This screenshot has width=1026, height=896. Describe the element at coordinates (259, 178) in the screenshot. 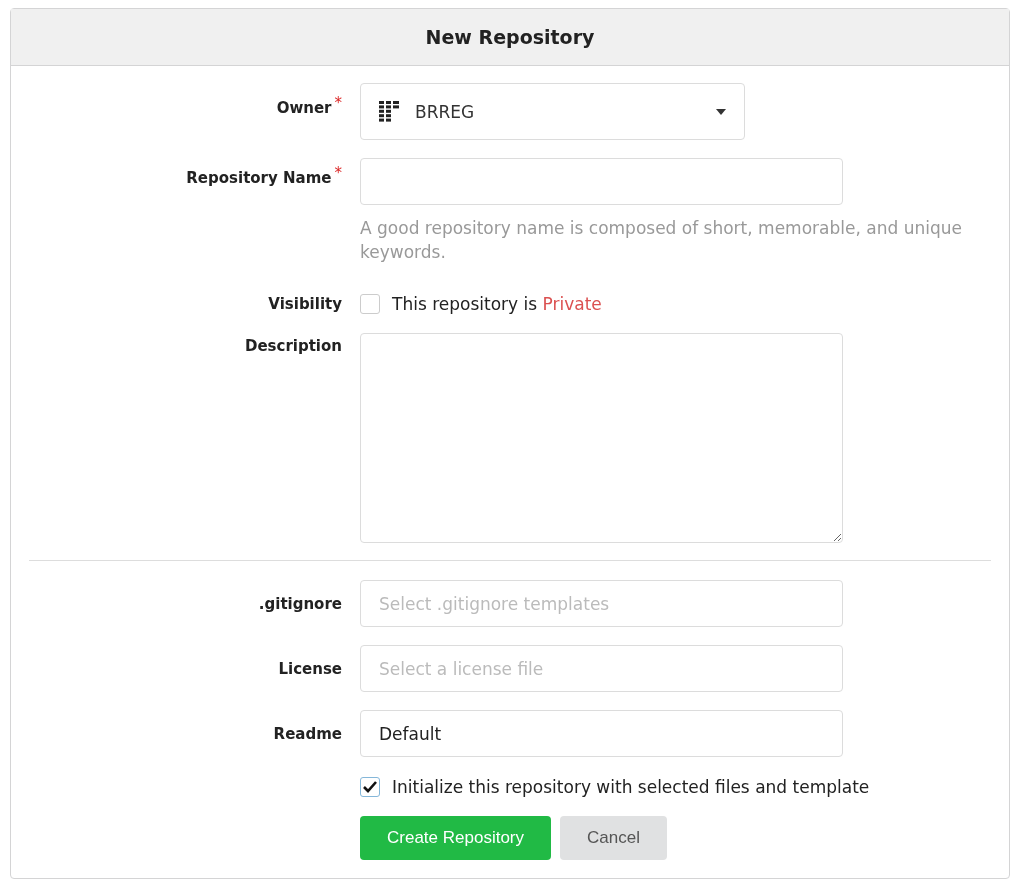

I see `field-label: Repository Name` at that location.